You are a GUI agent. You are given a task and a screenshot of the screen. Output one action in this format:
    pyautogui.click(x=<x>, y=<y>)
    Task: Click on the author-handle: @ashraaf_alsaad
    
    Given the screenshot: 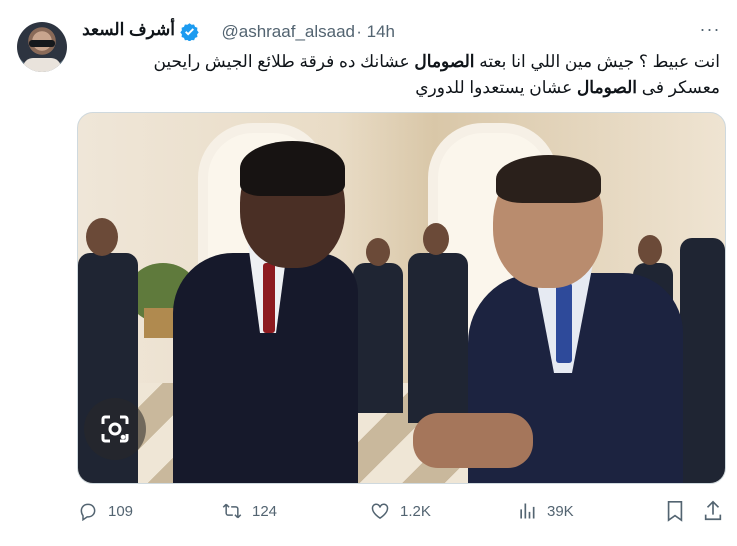 What is the action you would take?
    pyautogui.click(x=288, y=32)
    